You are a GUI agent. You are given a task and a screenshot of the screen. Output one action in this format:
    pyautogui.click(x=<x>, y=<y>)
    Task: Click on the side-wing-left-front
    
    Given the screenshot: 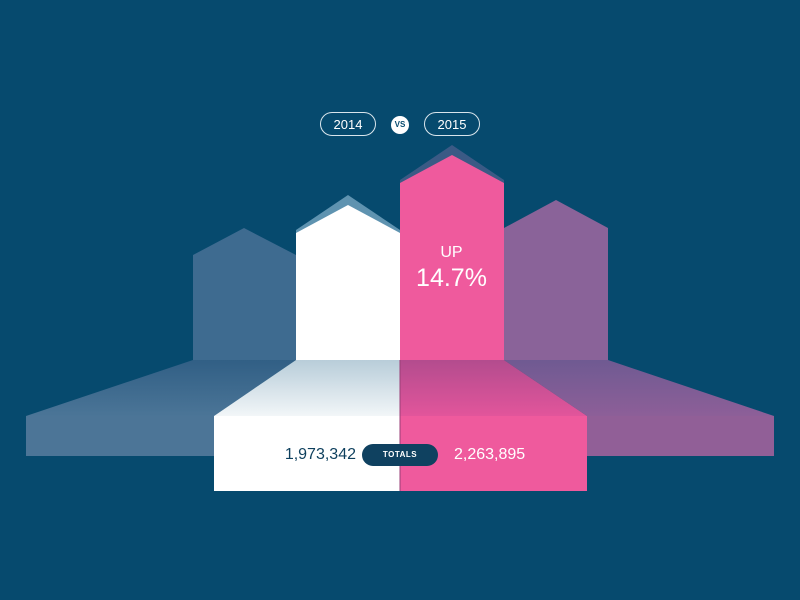 What is the action you would take?
    pyautogui.click(x=120, y=436)
    